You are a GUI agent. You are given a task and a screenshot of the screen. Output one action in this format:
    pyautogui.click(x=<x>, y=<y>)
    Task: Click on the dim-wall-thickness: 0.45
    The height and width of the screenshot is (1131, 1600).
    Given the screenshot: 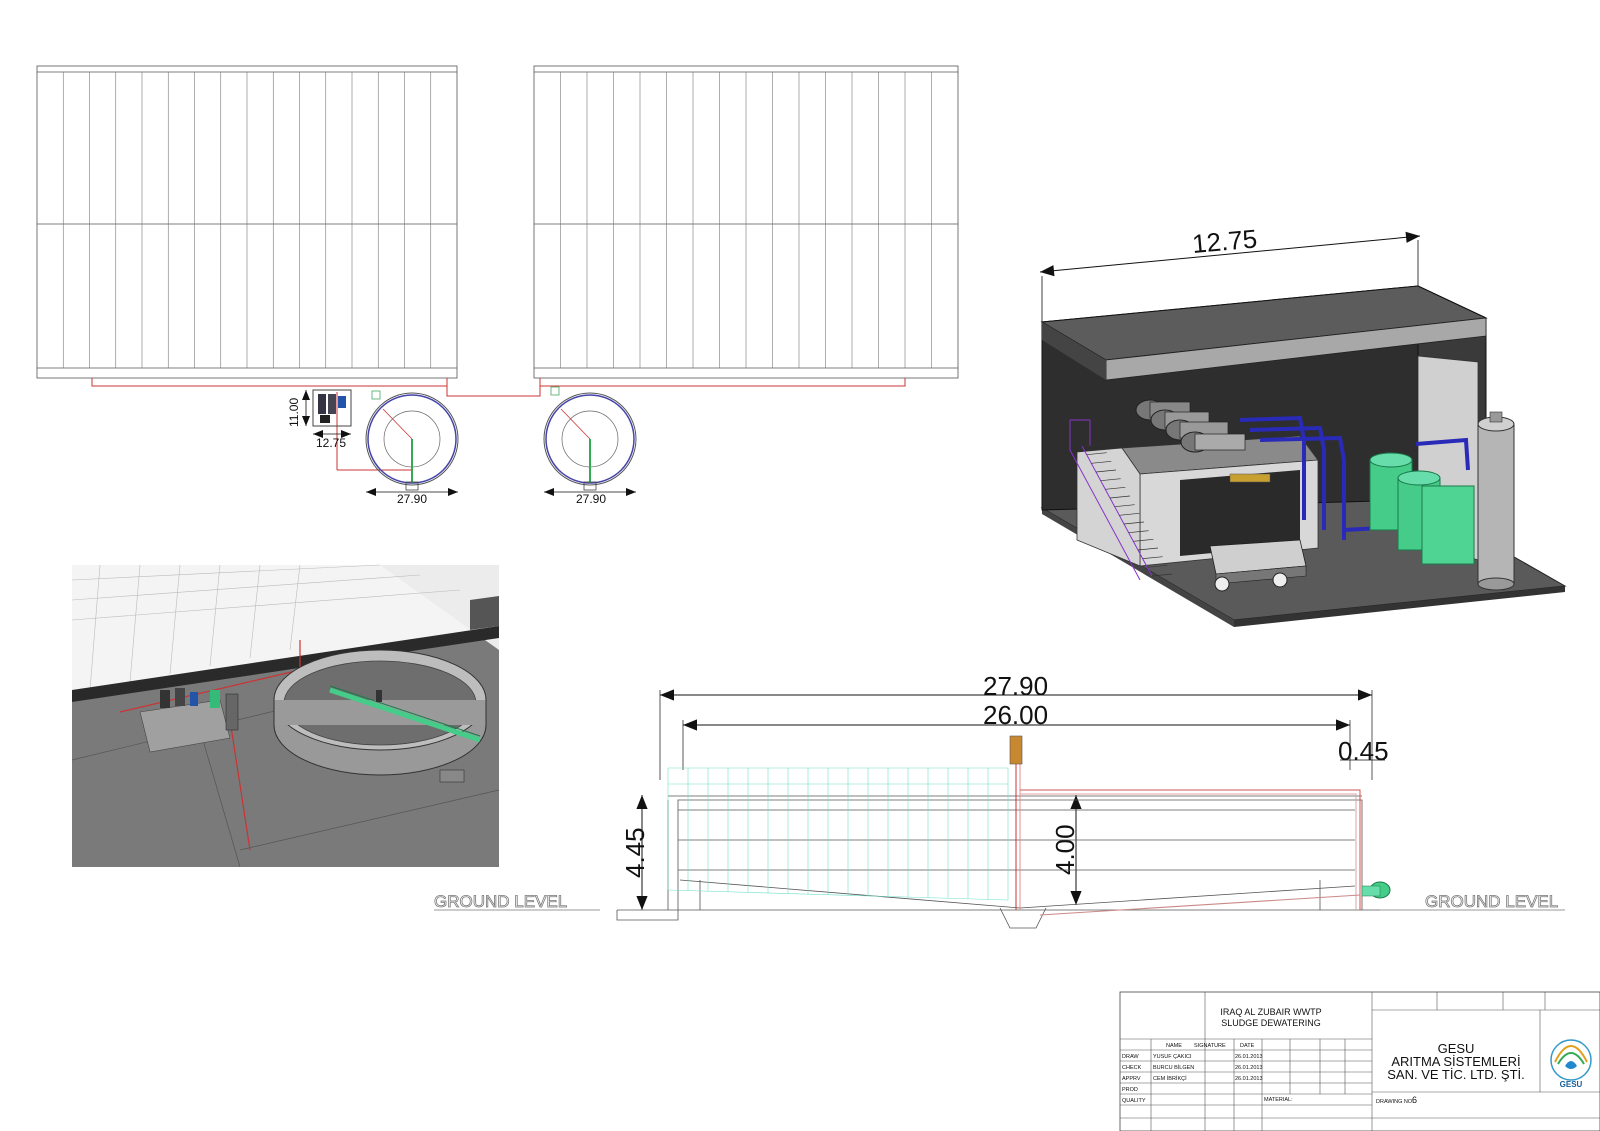 What is the action you would take?
    pyautogui.click(x=1363, y=751)
    